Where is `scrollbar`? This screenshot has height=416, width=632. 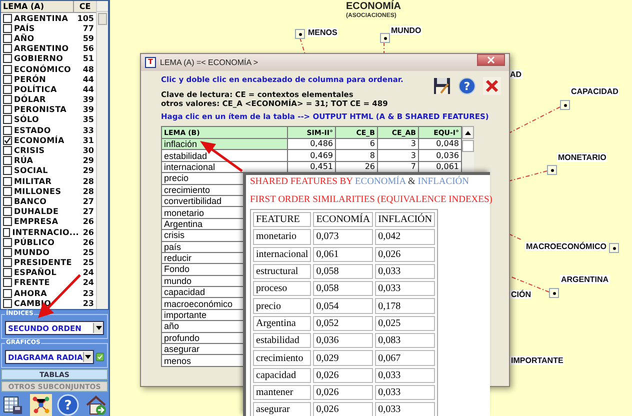
scrollbar is located at coordinates (102, 155).